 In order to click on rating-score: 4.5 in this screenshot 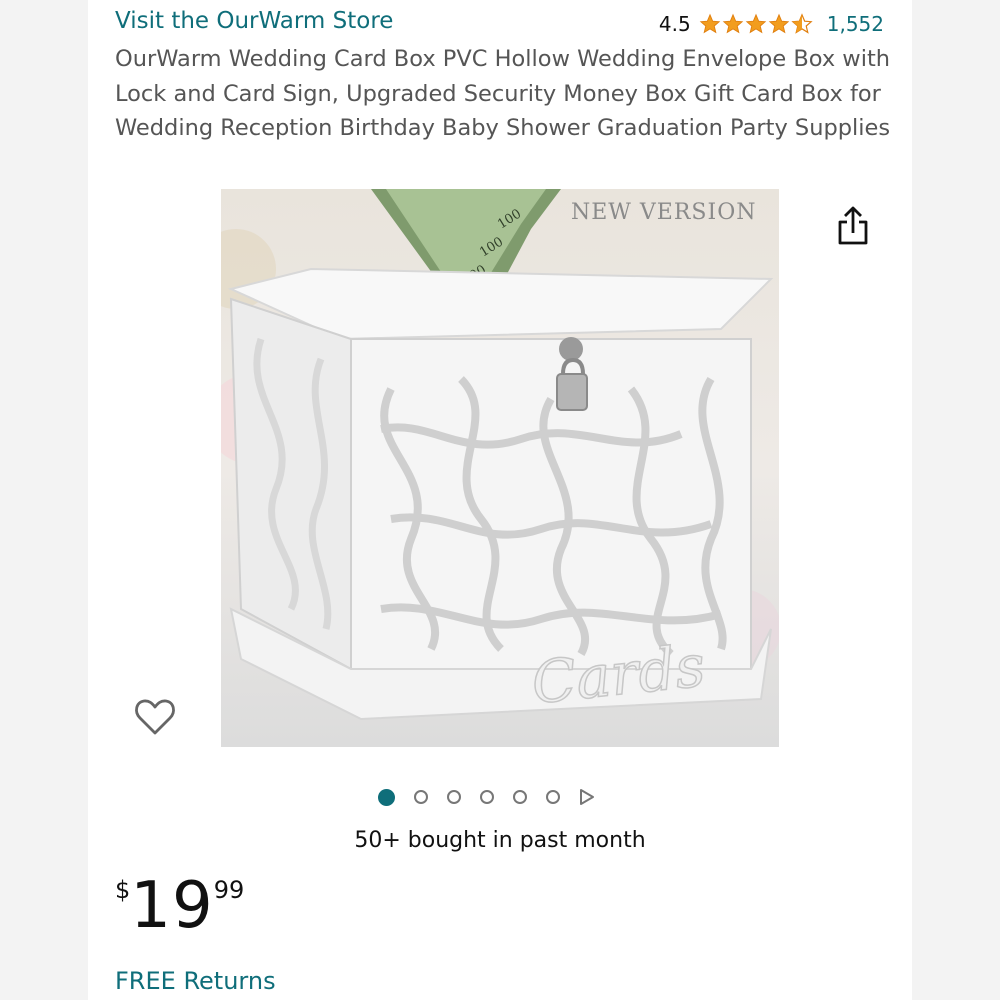, I will do `click(674, 24)`.